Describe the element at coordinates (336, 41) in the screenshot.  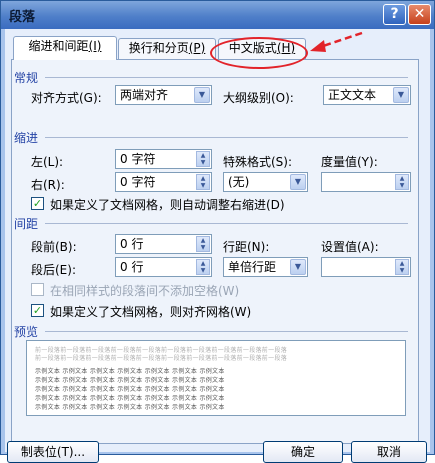
I see `annotation-arrow-icon` at that location.